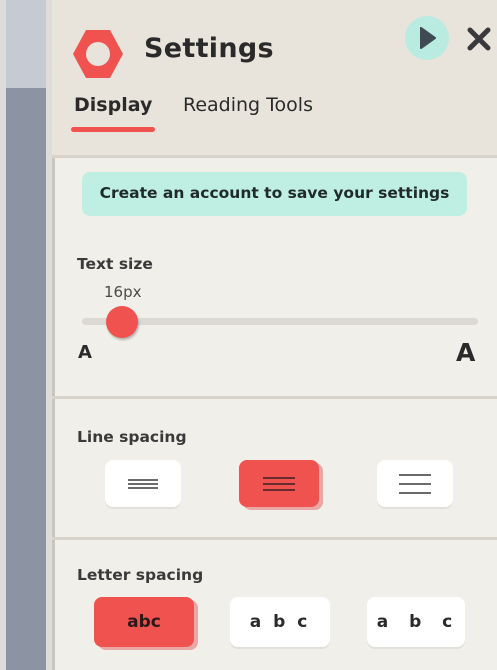 This screenshot has height=670, width=497. What do you see at coordinates (209, 48) in the screenshot?
I see `page-title: Settings` at bounding box center [209, 48].